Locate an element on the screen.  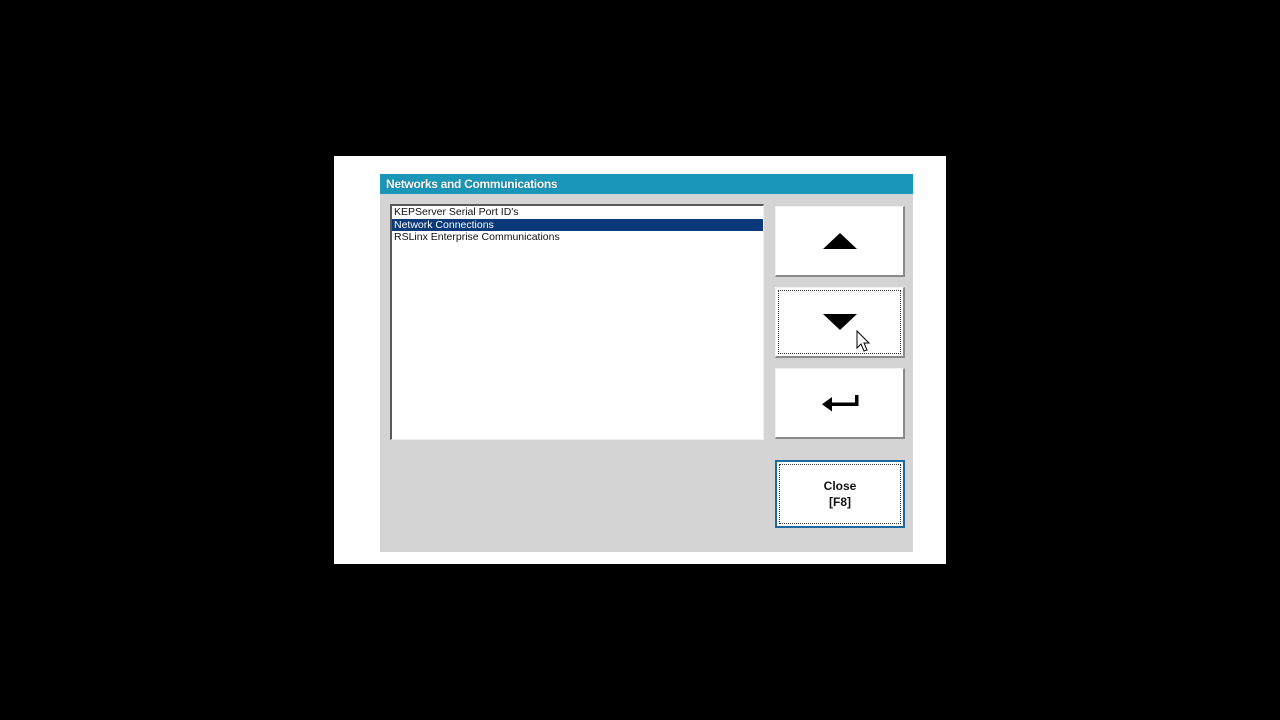
list-item: KEPServer Serial Port ID's is located at coordinates (577, 212).